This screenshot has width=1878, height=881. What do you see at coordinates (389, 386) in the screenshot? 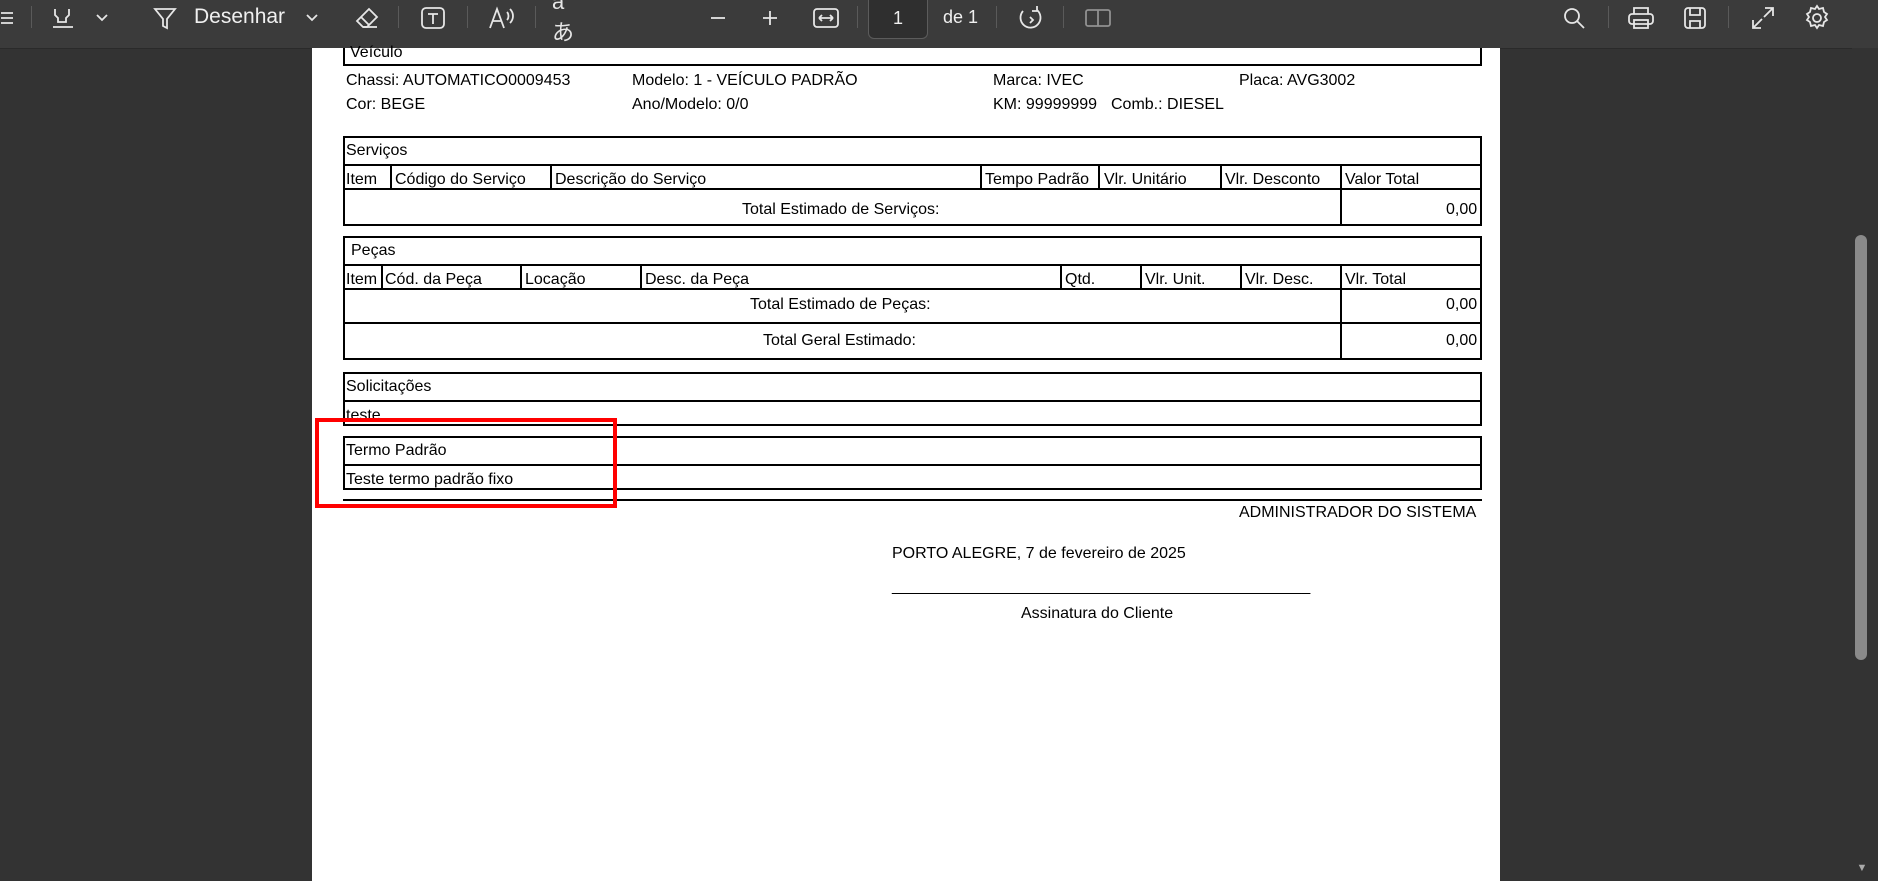
I see `solicitacoes-title: Solicitações` at bounding box center [389, 386].